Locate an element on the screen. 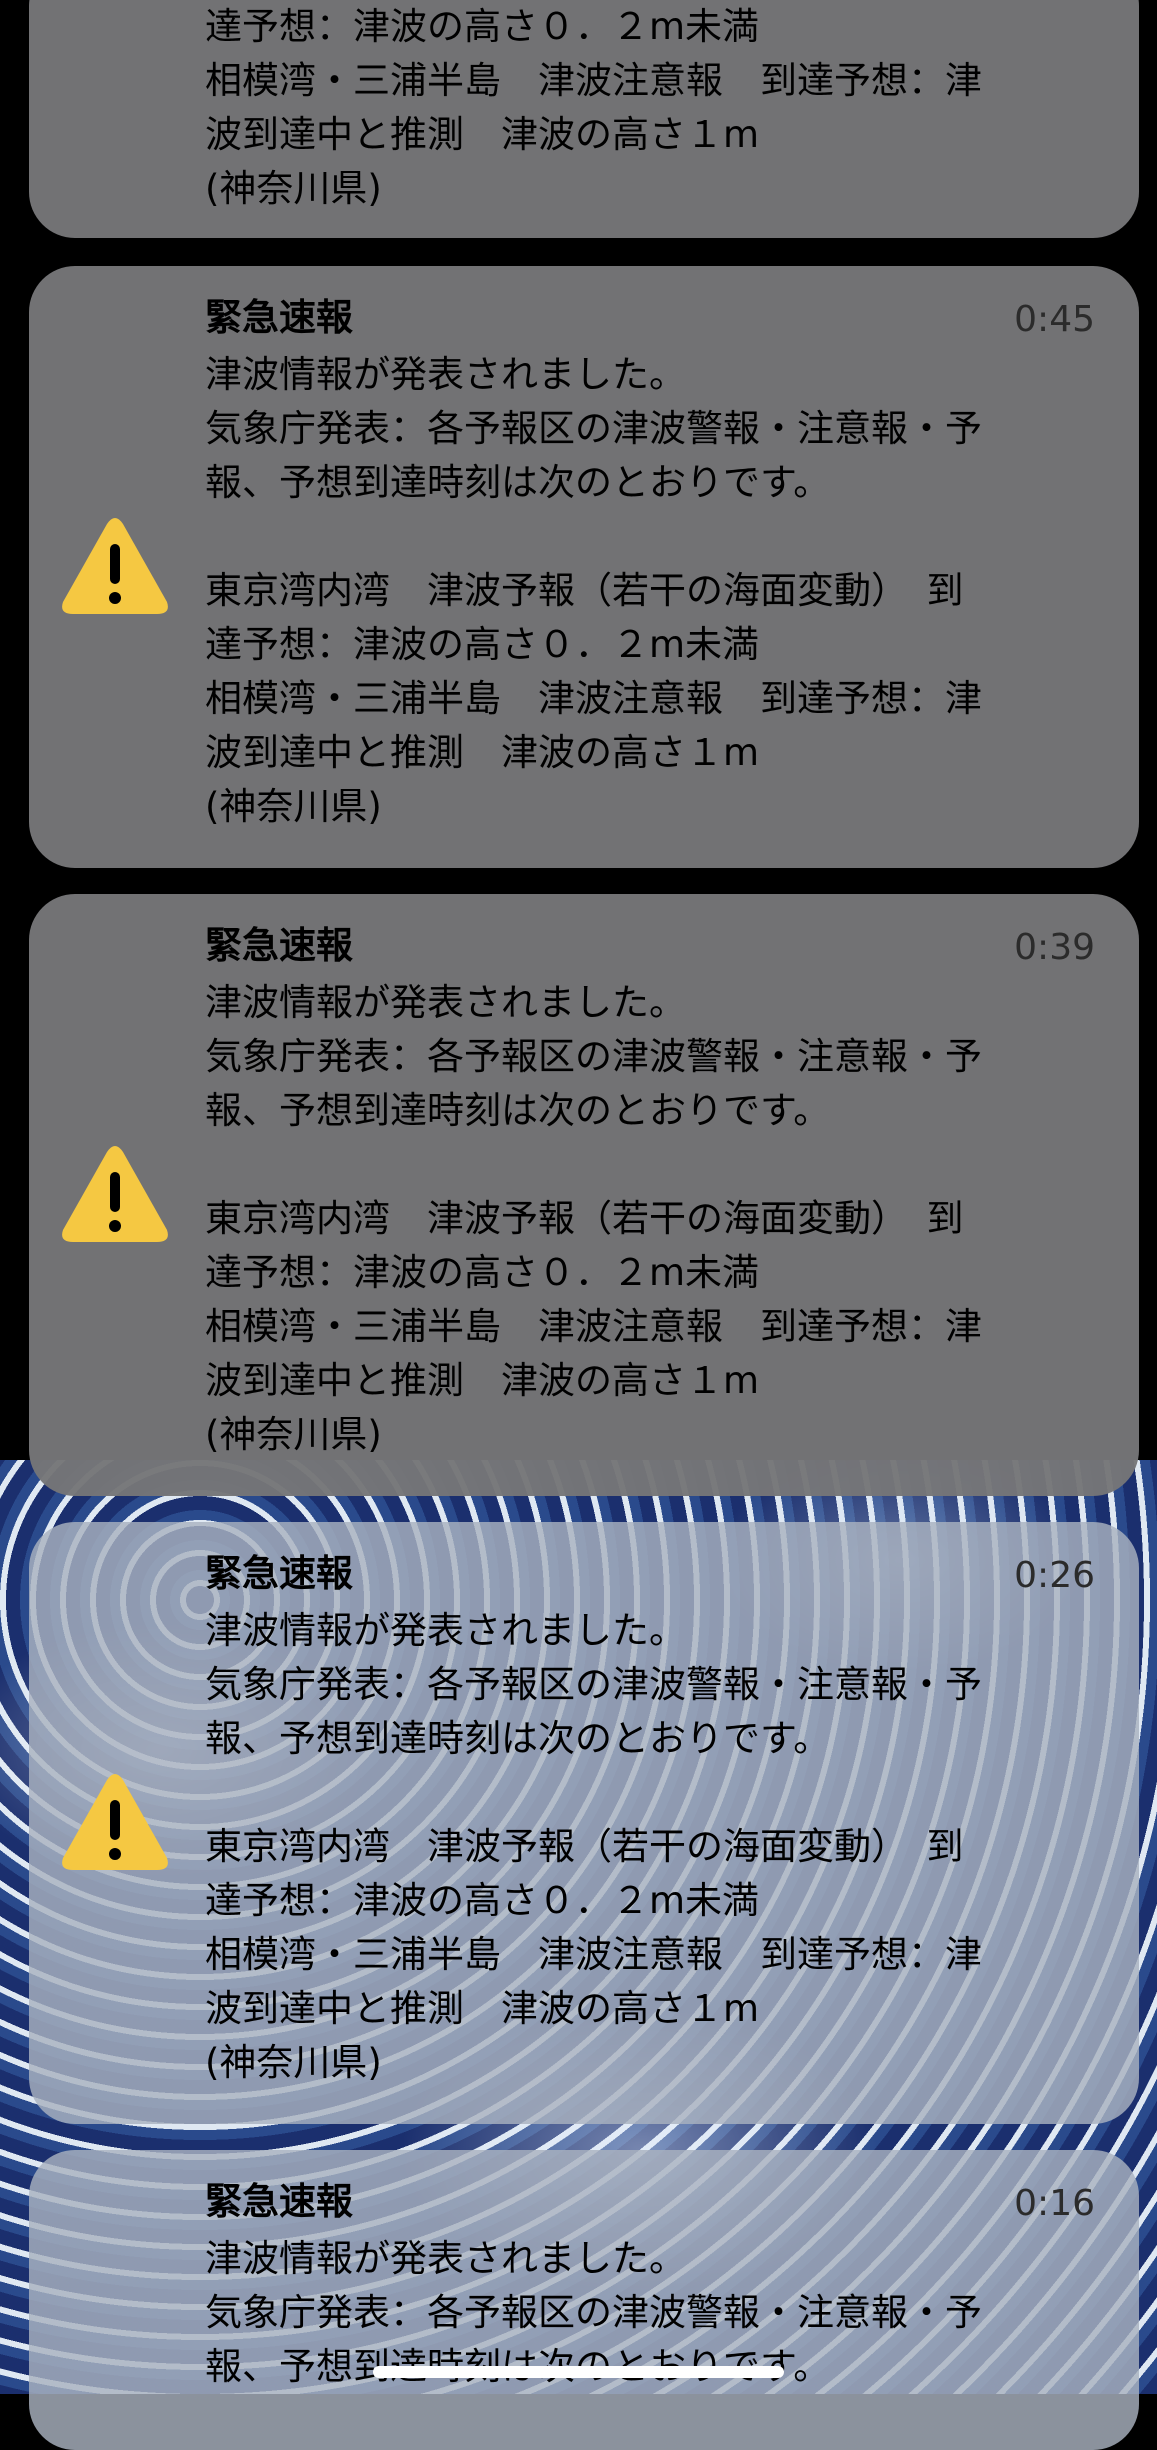  notification-time: 0:45 is located at coordinates (1054, 319).